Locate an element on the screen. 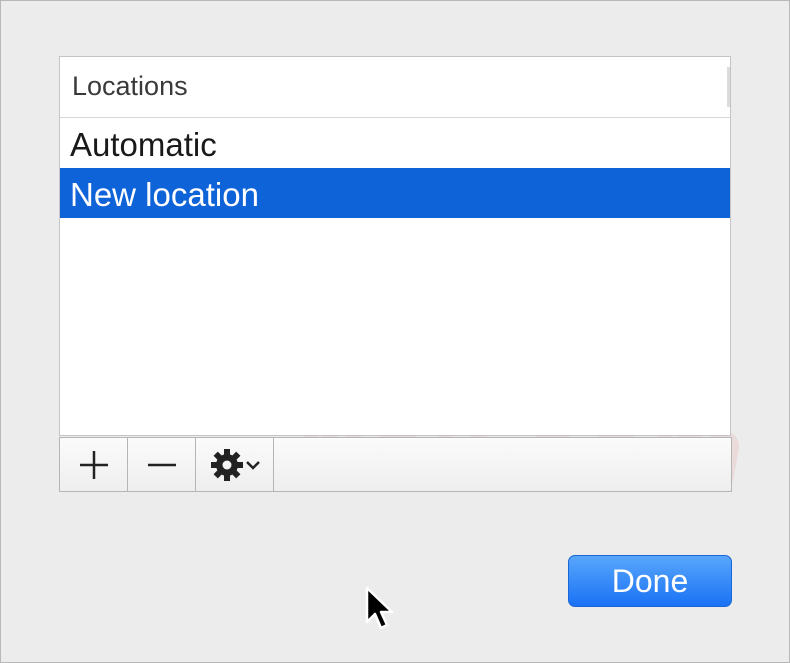 The width and height of the screenshot is (790, 663). minus-icon is located at coordinates (161, 464).